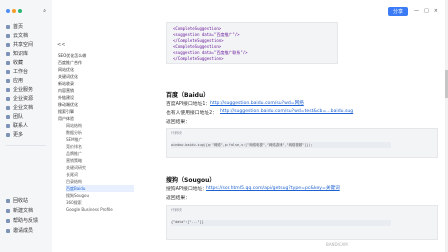 This screenshot has height=252, width=448. Describe the element at coordinates (26, 221) in the screenshot. I see `sidebar-bottom-label: 帮助与反馈` at that location.